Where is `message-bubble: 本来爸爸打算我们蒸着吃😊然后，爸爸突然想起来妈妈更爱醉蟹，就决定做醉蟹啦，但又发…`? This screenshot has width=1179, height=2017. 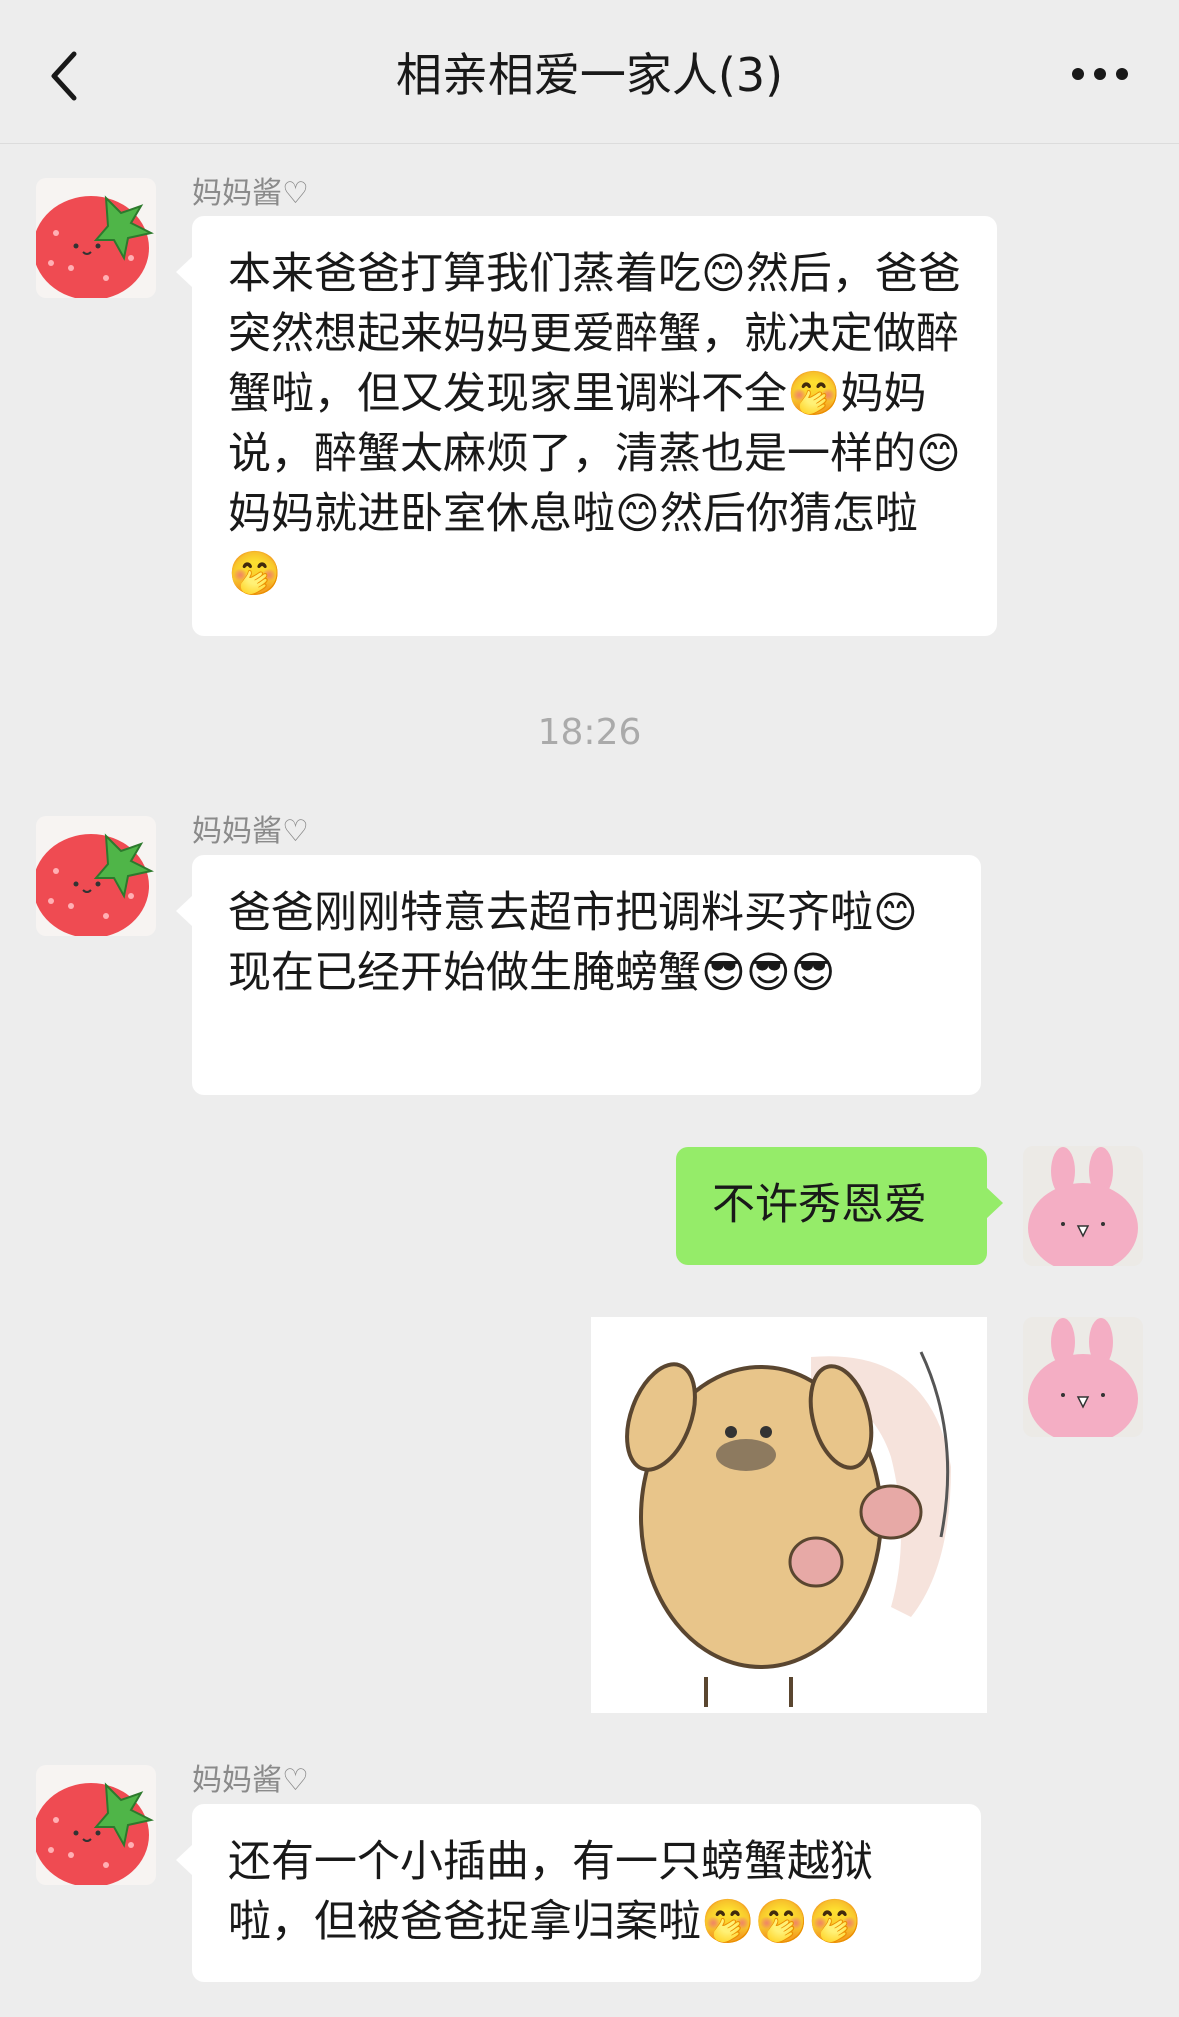
message-bubble: 本来爸爸打算我们蒸着吃😊然后，爸爸突然想起来妈妈更爱醉蟹，就决定做醉蟹啦，但又发… is located at coordinates (586, 426).